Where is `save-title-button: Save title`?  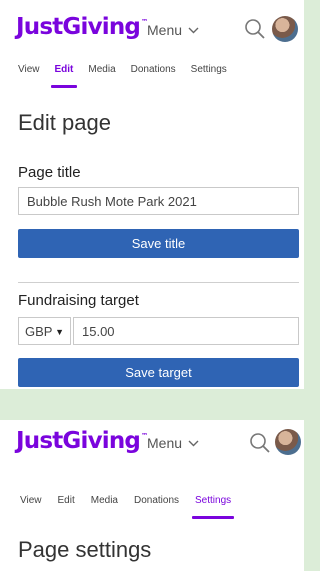 save-title-button: Save title is located at coordinates (158, 243).